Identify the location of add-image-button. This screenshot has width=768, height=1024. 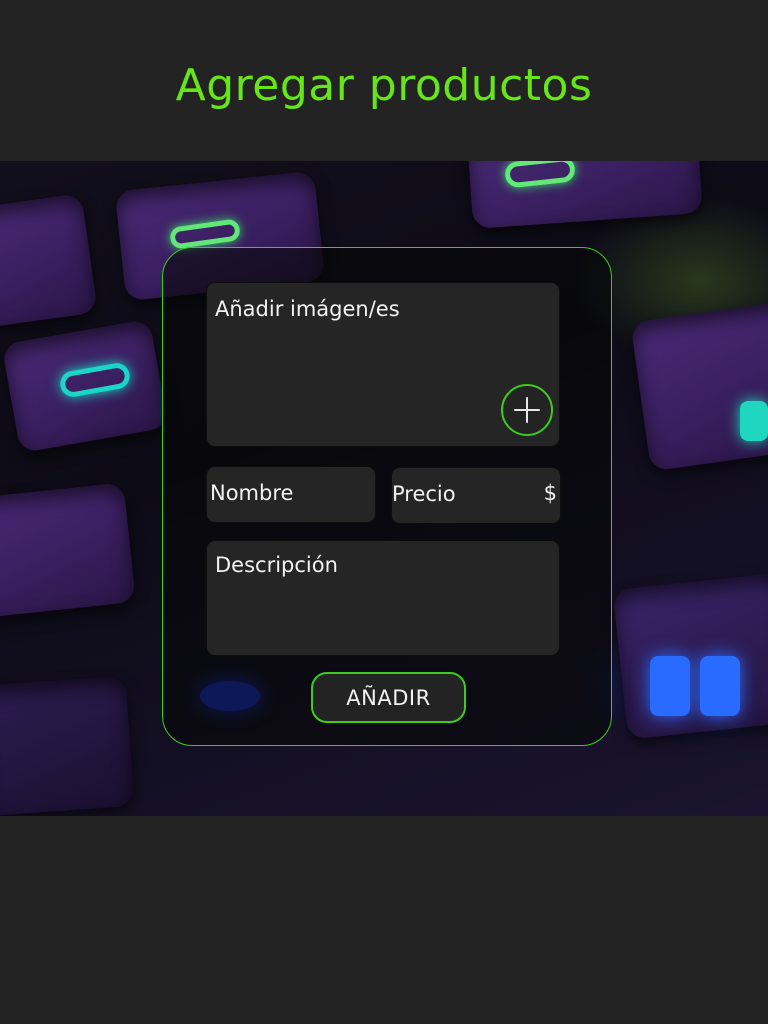
(527, 410).